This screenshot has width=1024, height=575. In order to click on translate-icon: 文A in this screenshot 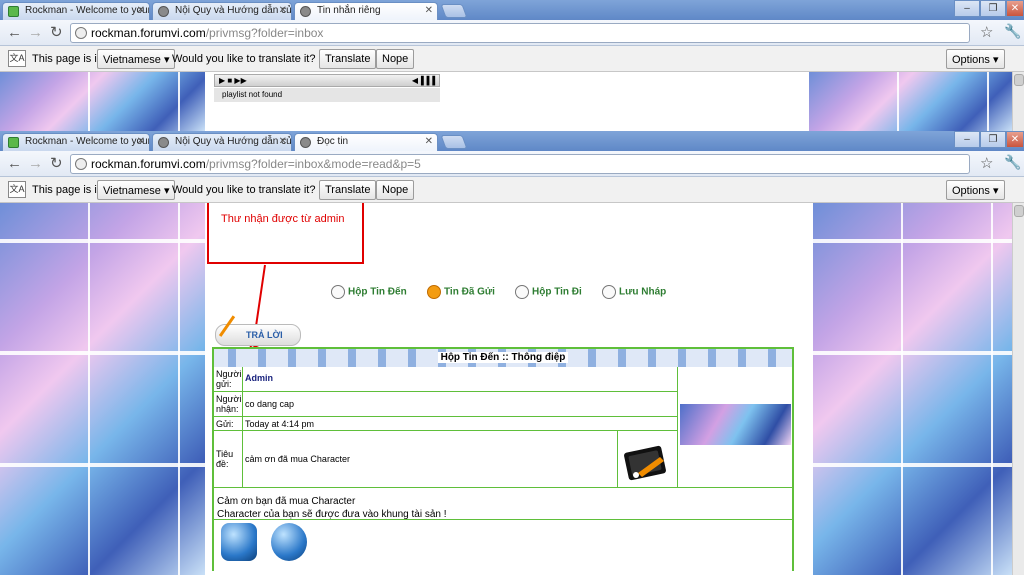, I will do `click(17, 58)`.